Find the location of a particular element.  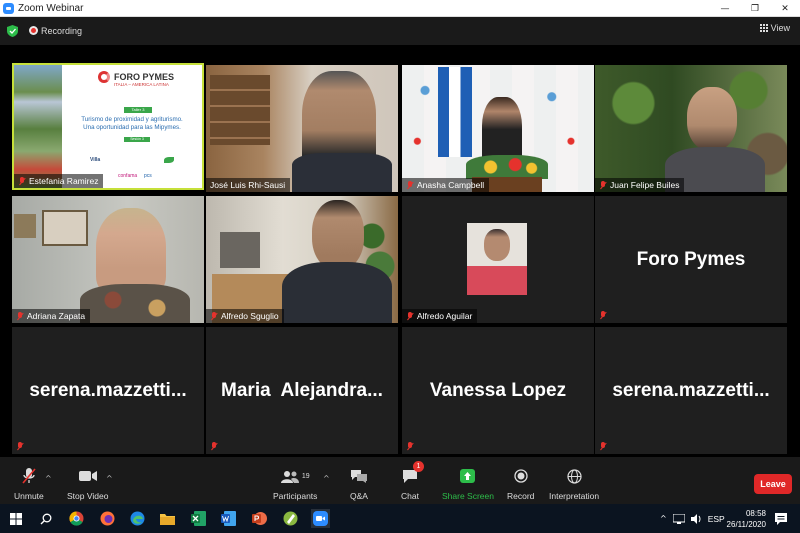

participant-display-name: Foro Pymes is located at coordinates (691, 259).